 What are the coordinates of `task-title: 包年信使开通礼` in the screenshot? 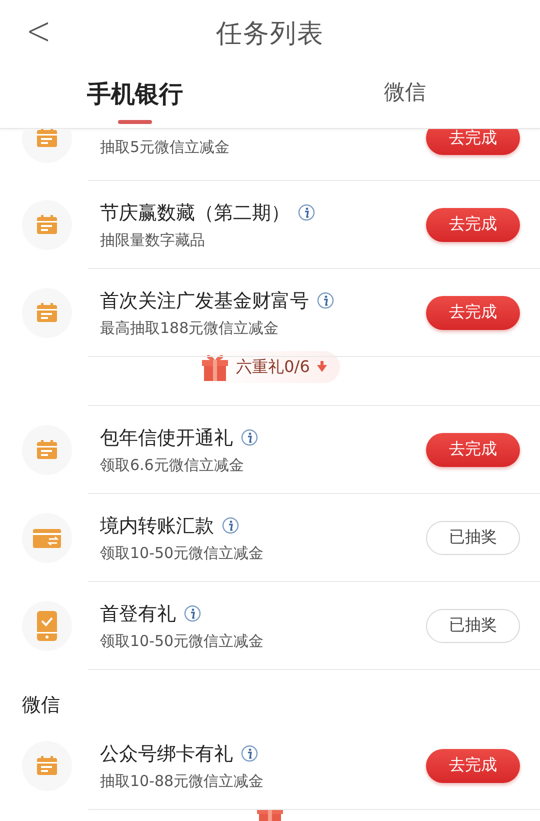 It's located at (166, 438).